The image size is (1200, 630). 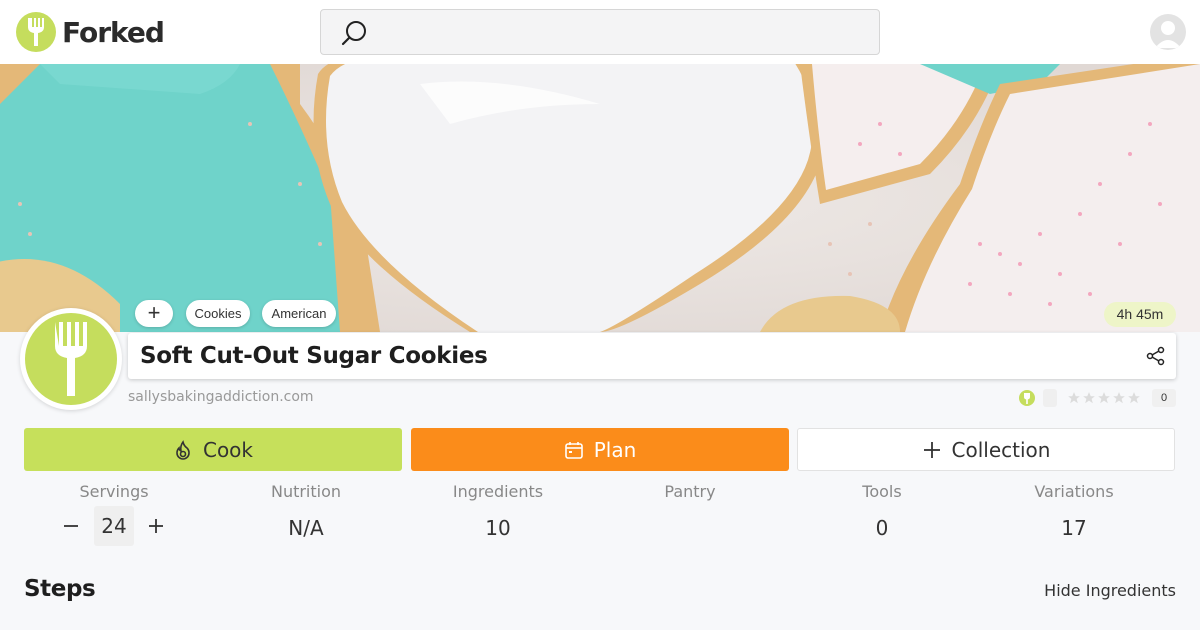 I want to click on nutrition-value: N/A, so click(x=306, y=528).